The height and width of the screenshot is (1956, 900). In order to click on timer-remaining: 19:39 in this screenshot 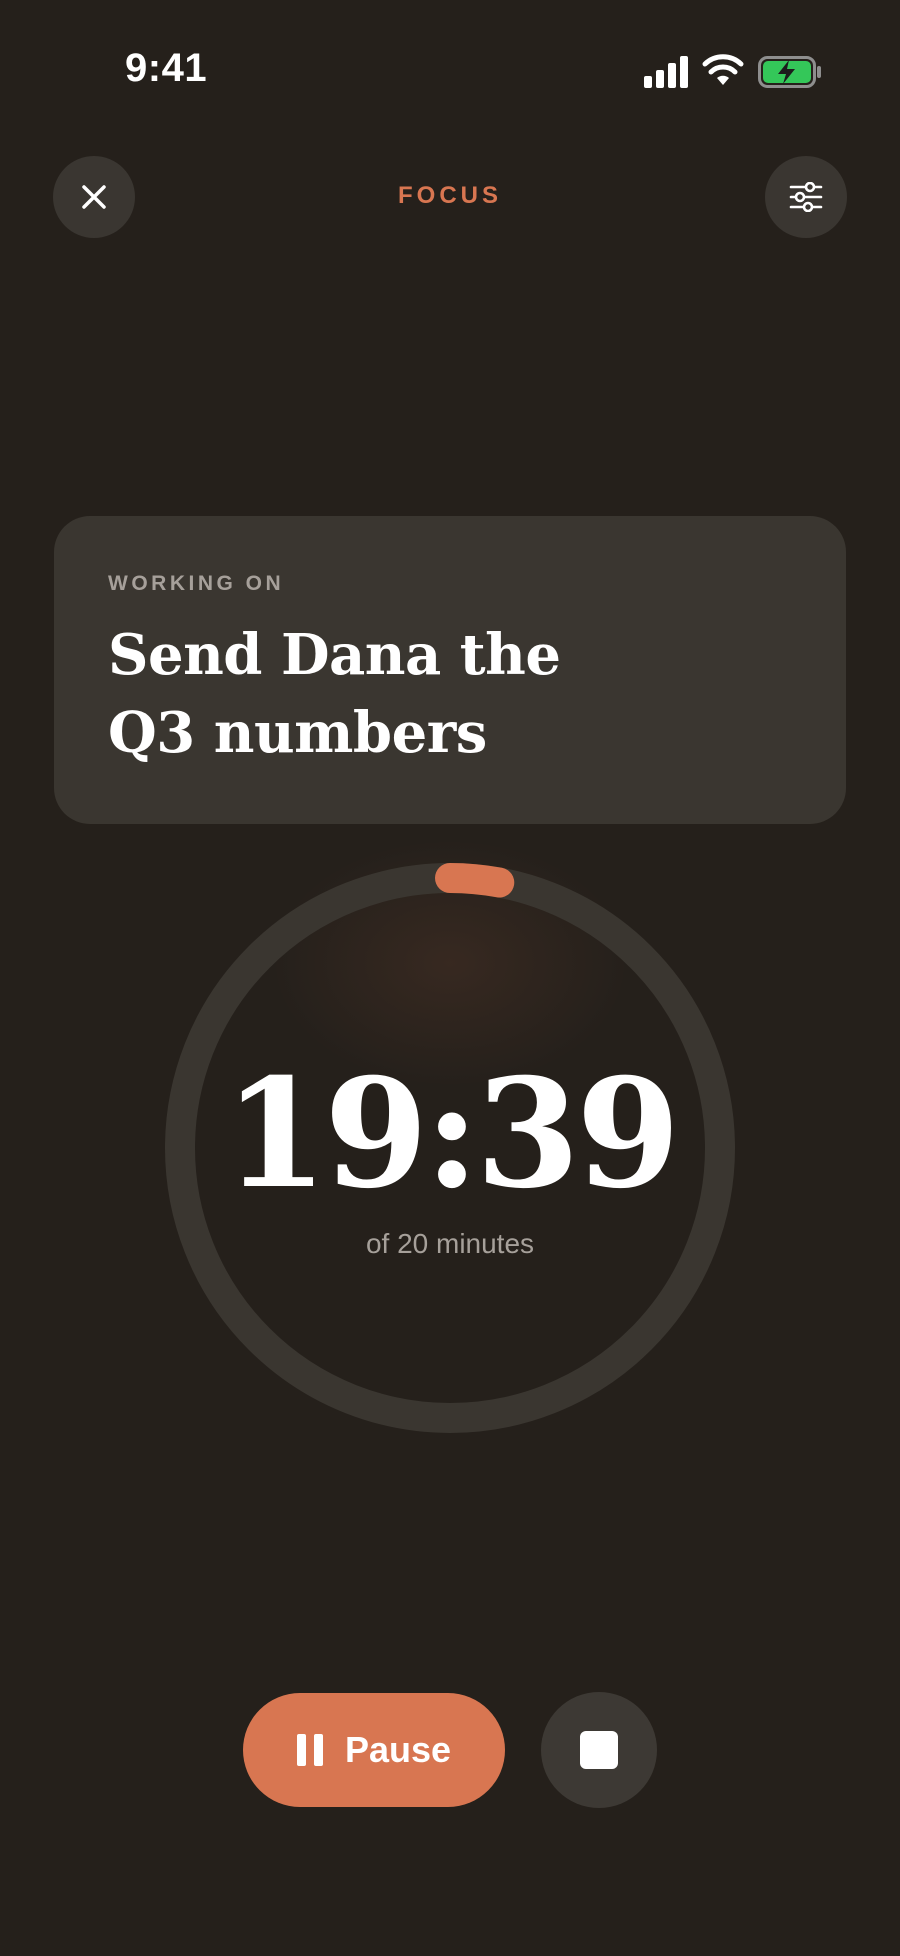, I will do `click(452, 1134)`.